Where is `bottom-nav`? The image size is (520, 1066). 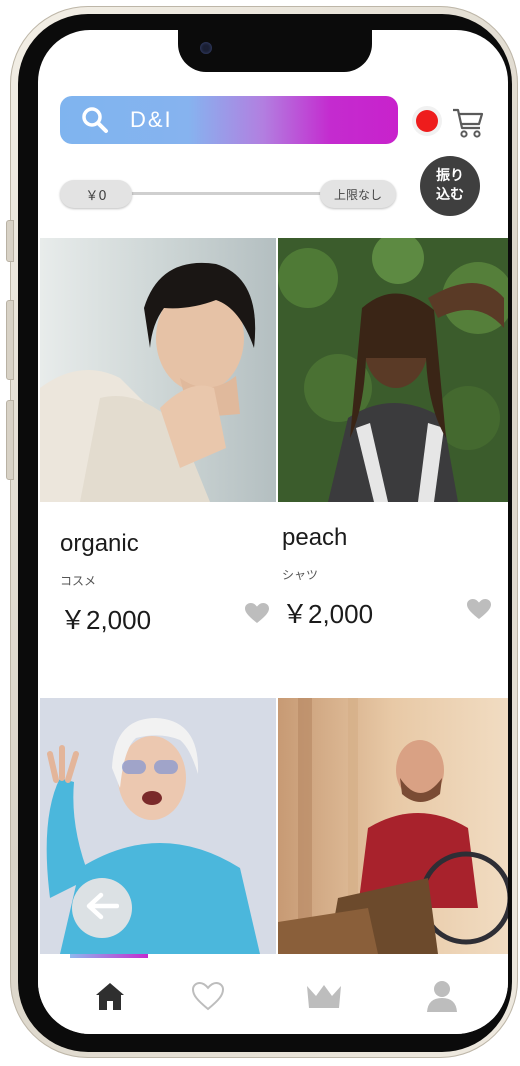 bottom-nav is located at coordinates (273, 996).